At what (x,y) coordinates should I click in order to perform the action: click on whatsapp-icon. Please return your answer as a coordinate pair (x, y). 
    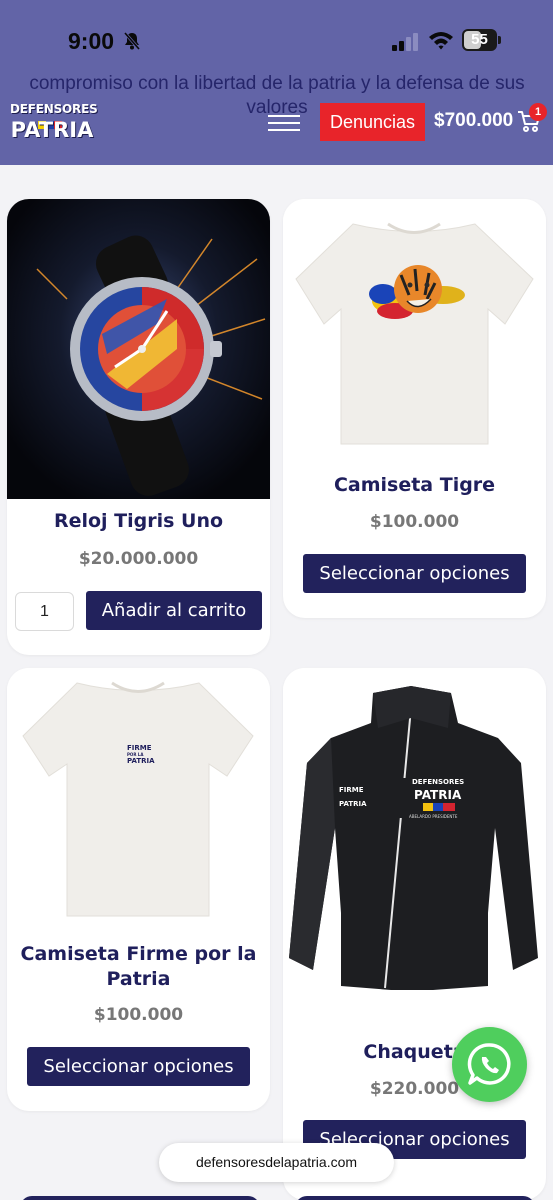
    Looking at the image, I should click on (489, 1064).